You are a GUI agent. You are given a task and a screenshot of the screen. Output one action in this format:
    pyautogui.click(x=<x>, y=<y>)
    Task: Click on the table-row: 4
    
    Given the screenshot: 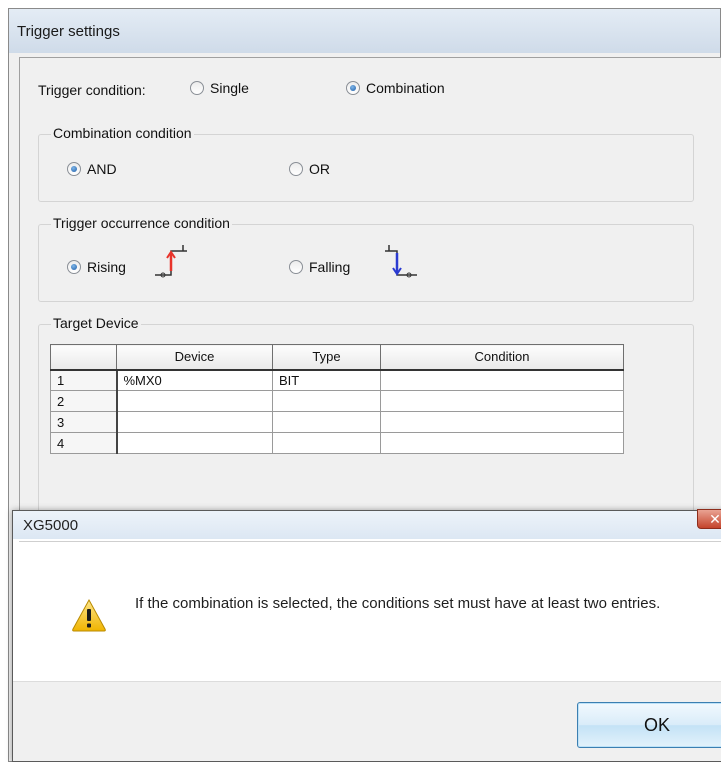 What is the action you would take?
    pyautogui.click(x=337, y=443)
    